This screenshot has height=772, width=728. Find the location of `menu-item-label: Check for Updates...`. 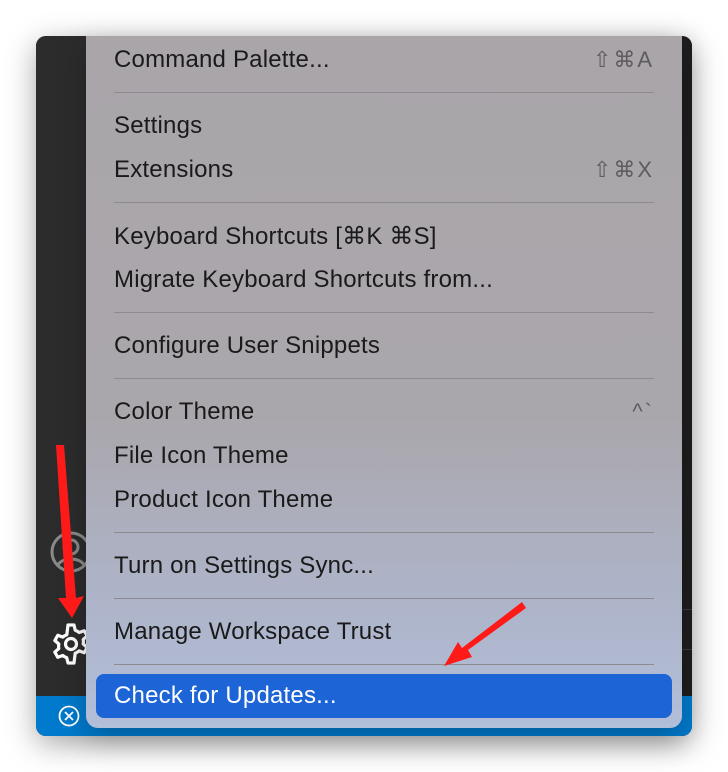

menu-item-label: Check for Updates... is located at coordinates (225, 695).